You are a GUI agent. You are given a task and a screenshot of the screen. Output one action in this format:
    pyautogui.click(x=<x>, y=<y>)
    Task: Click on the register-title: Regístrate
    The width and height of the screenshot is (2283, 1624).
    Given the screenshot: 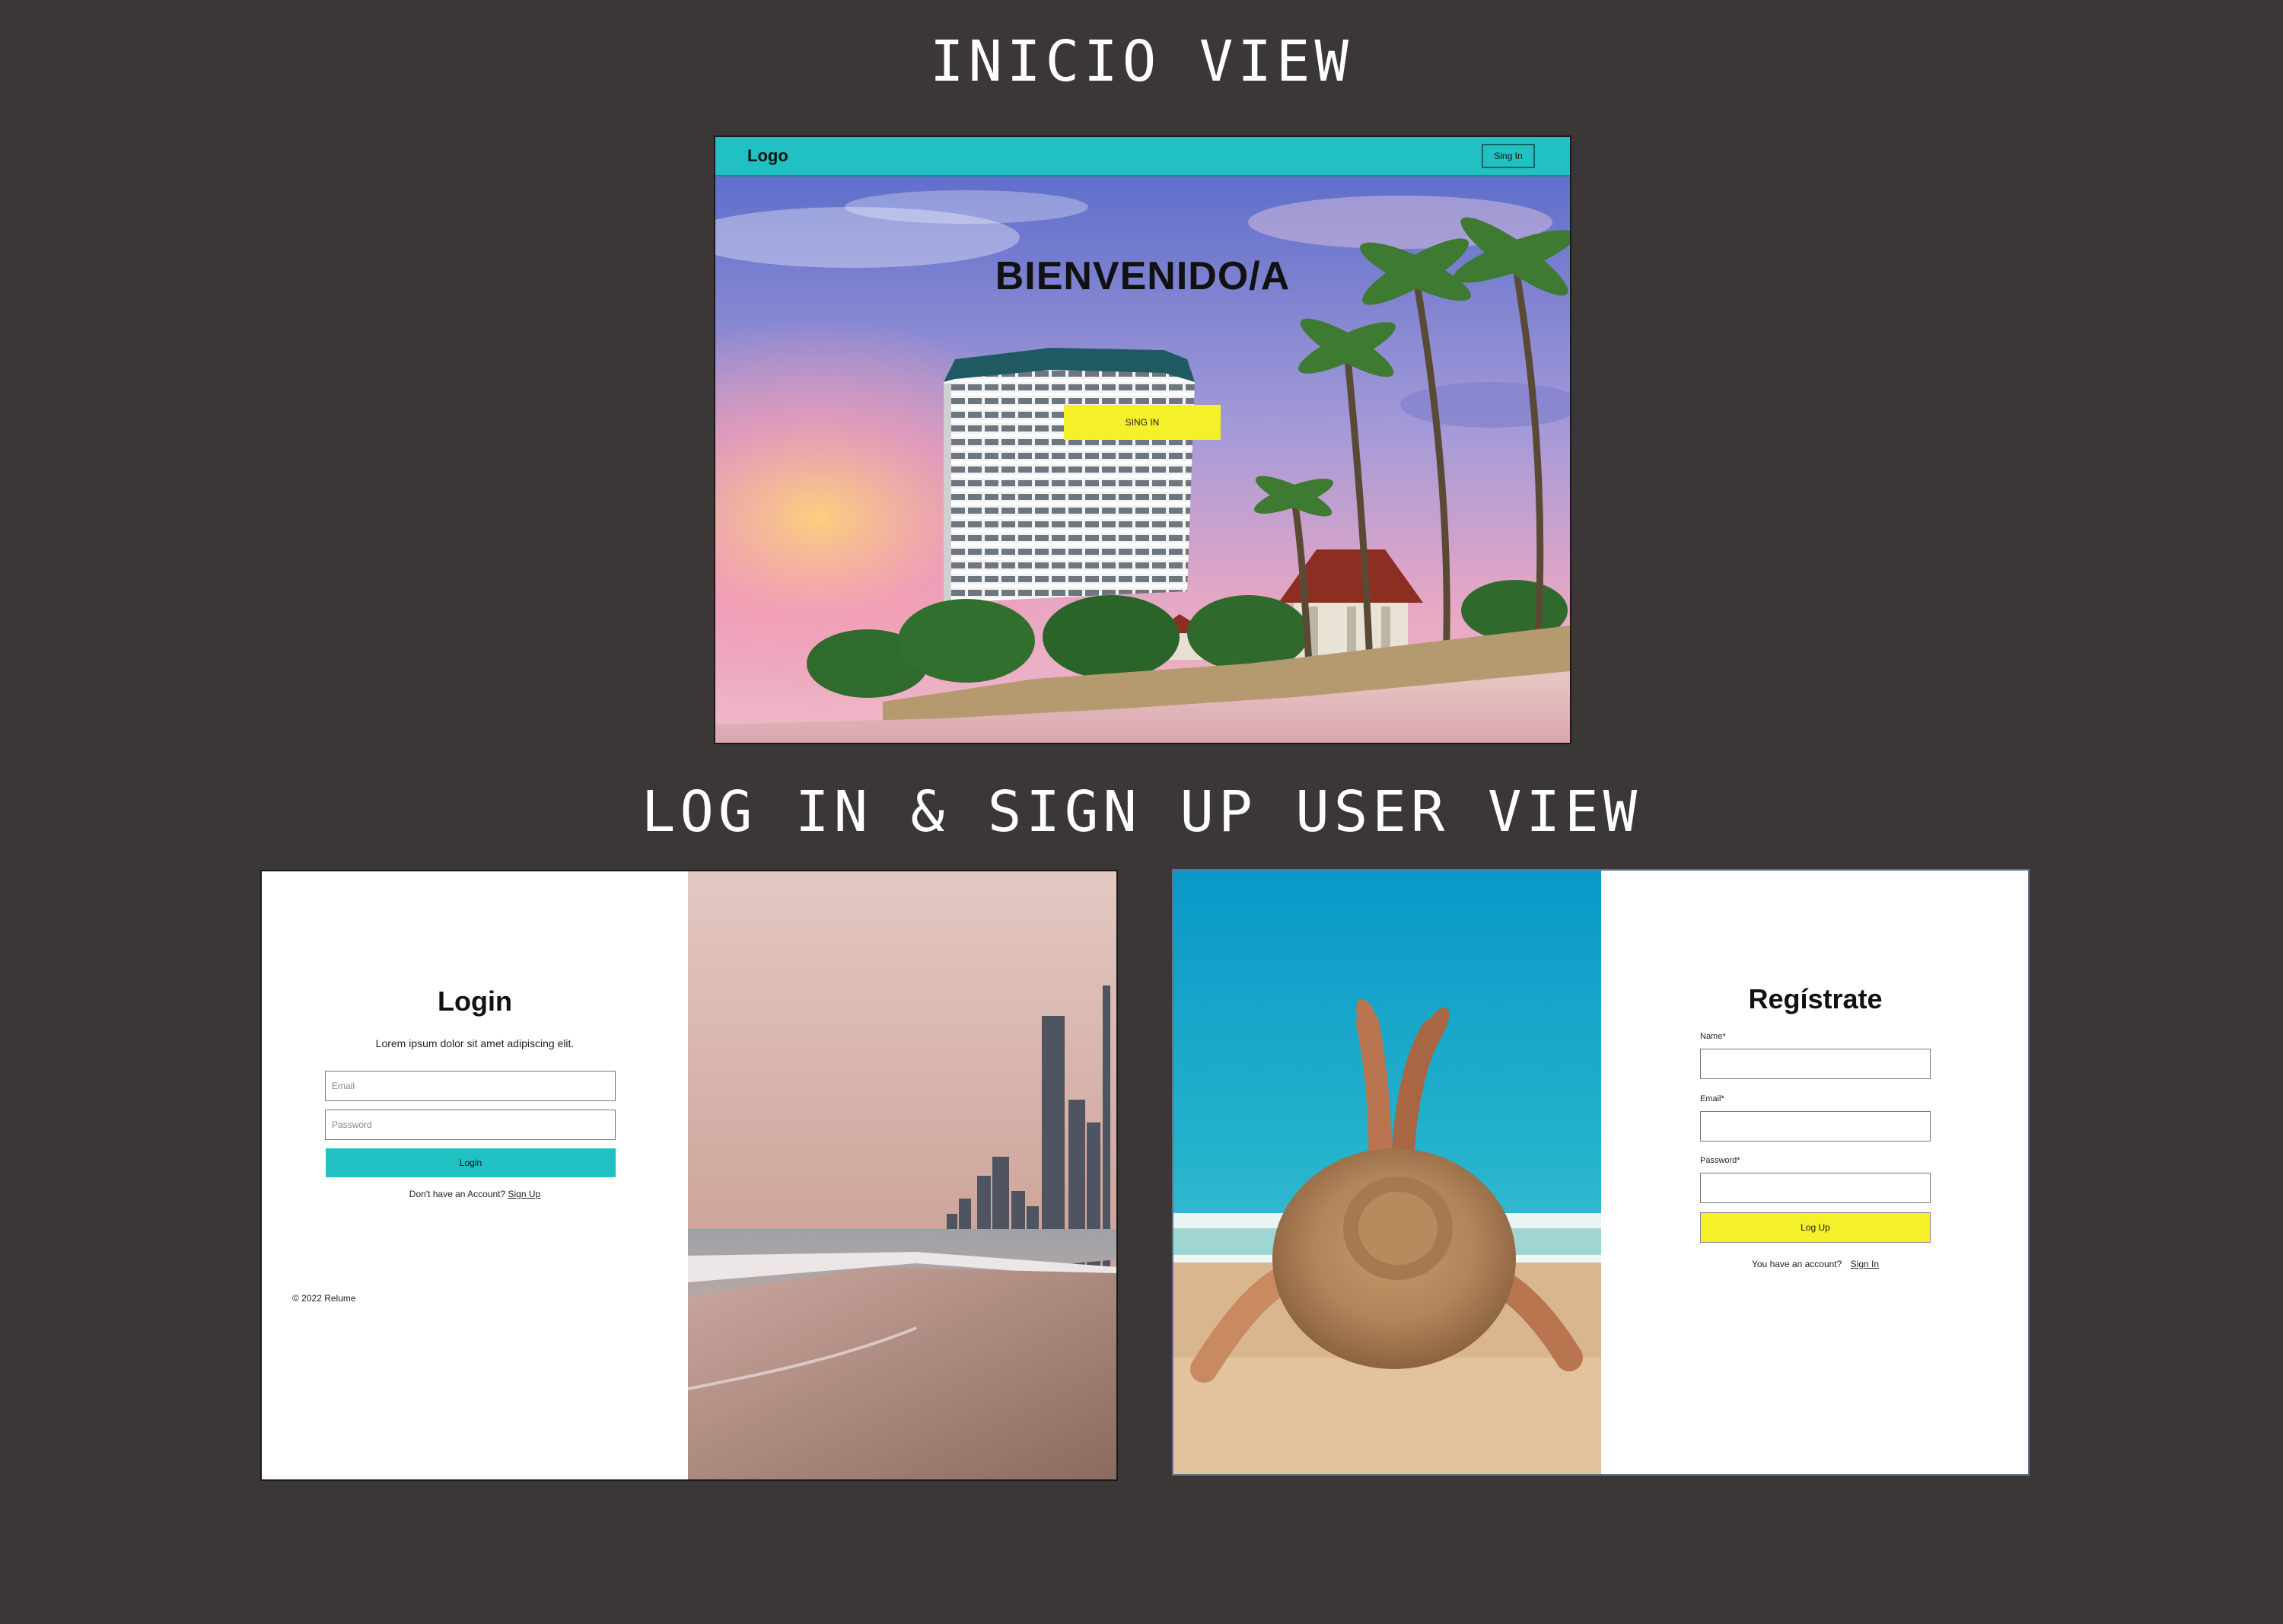 What is the action you would take?
    pyautogui.click(x=1815, y=998)
    